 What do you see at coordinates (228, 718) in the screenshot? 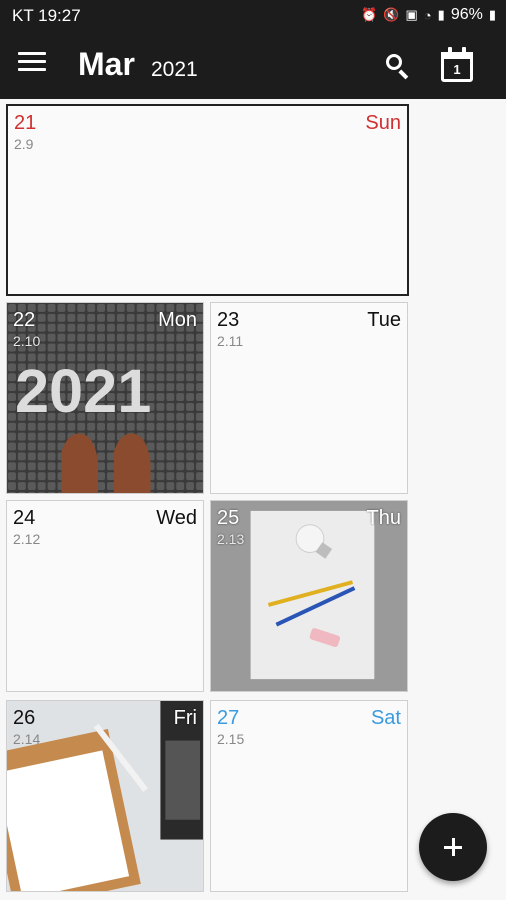
I see `day-number: 27` at bounding box center [228, 718].